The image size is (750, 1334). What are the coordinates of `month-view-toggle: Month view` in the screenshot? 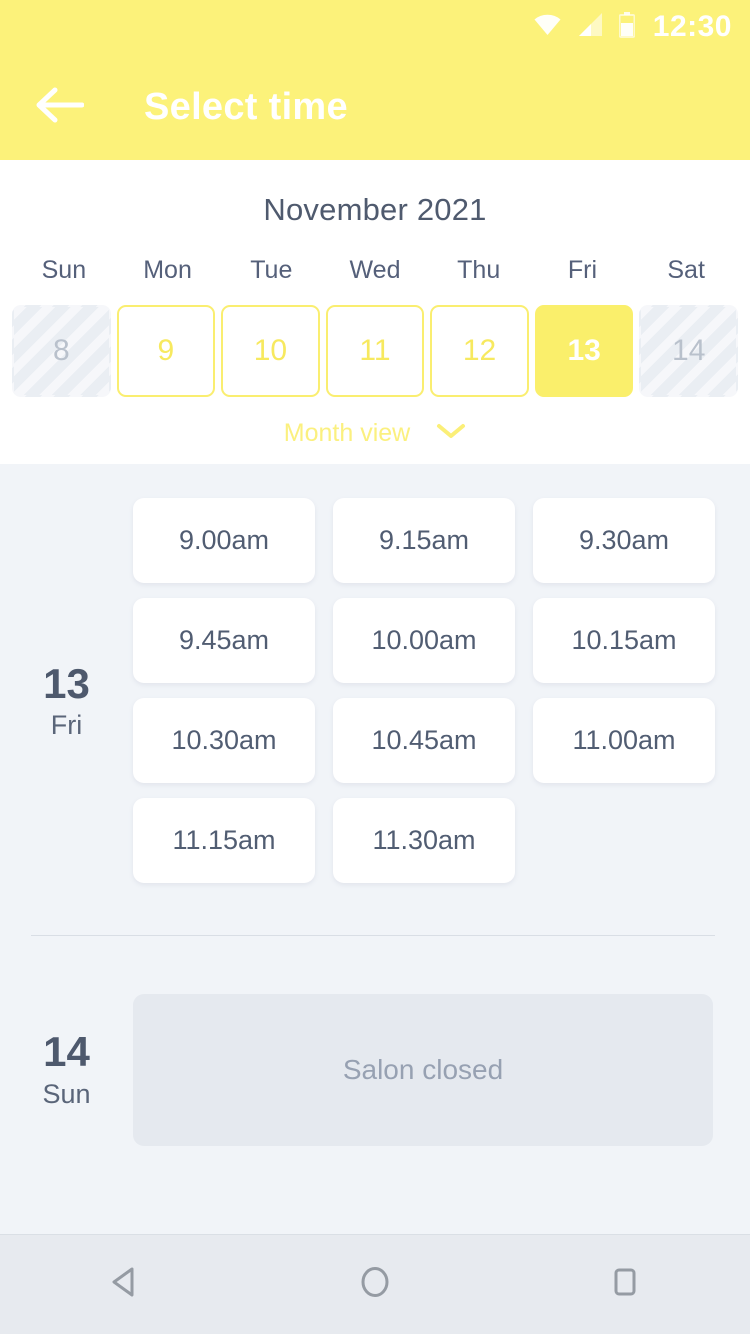 It's located at (375, 433).